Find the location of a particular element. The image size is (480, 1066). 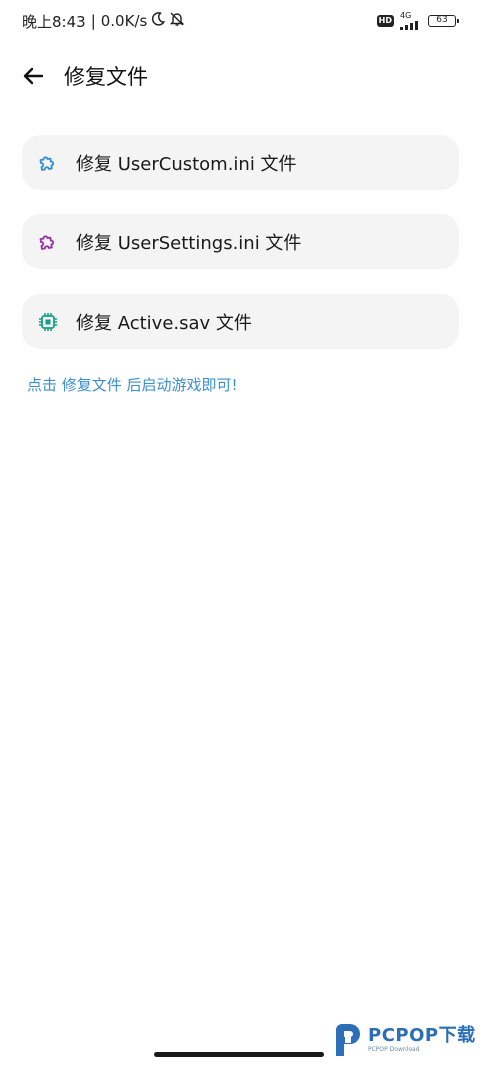

item-label: 修复 UserSettings.ini 文件 is located at coordinates (189, 243).